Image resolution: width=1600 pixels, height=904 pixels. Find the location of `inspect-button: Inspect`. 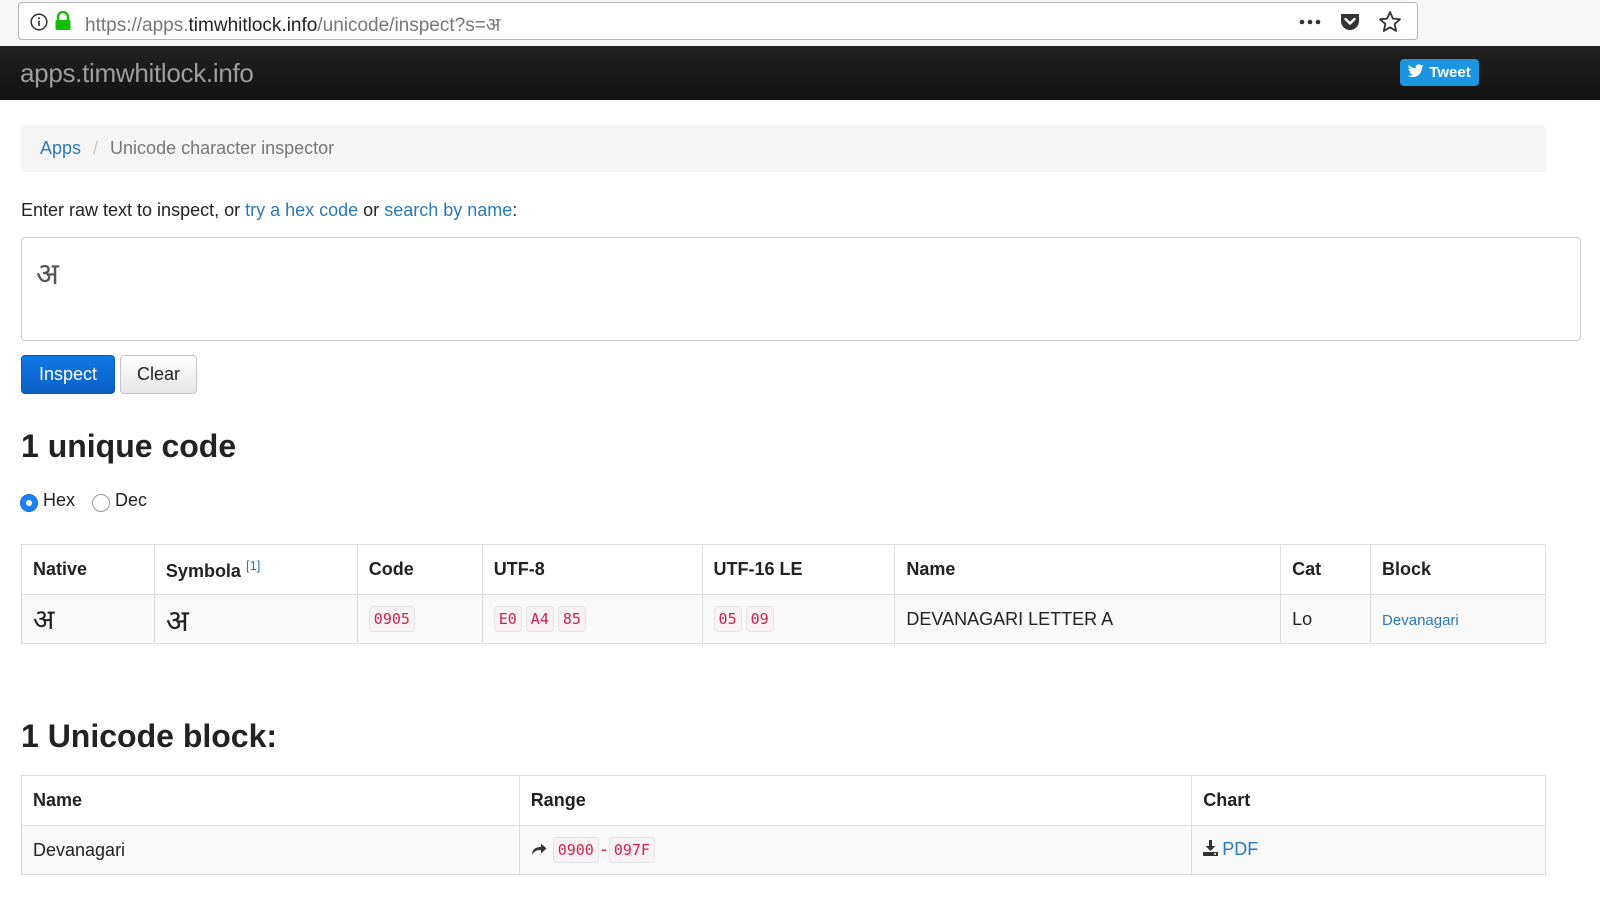

inspect-button: Inspect is located at coordinates (68, 374).